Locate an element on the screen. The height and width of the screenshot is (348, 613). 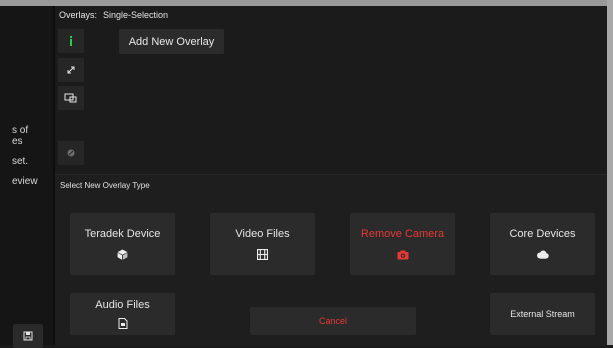
teradek-device-card: Teradek Device is located at coordinates (122, 244).